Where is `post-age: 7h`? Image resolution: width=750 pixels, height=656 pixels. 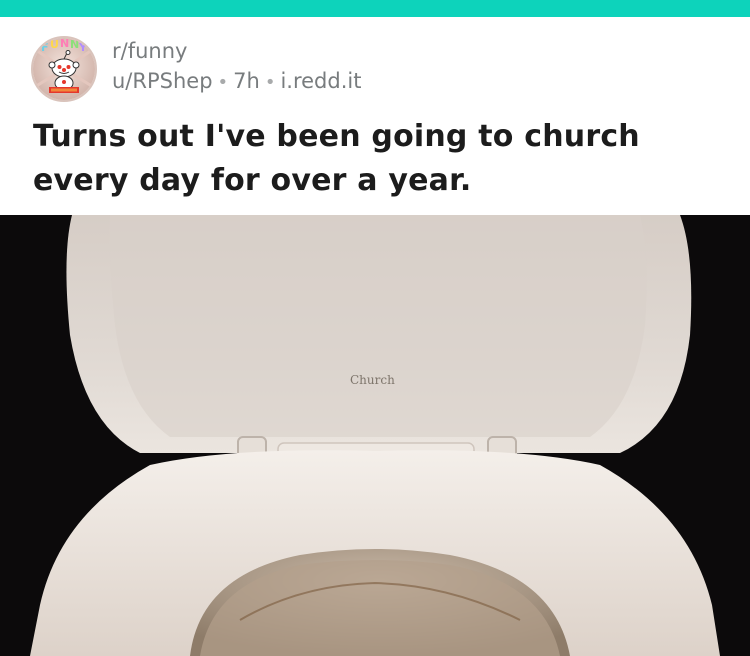 post-age: 7h is located at coordinates (246, 81).